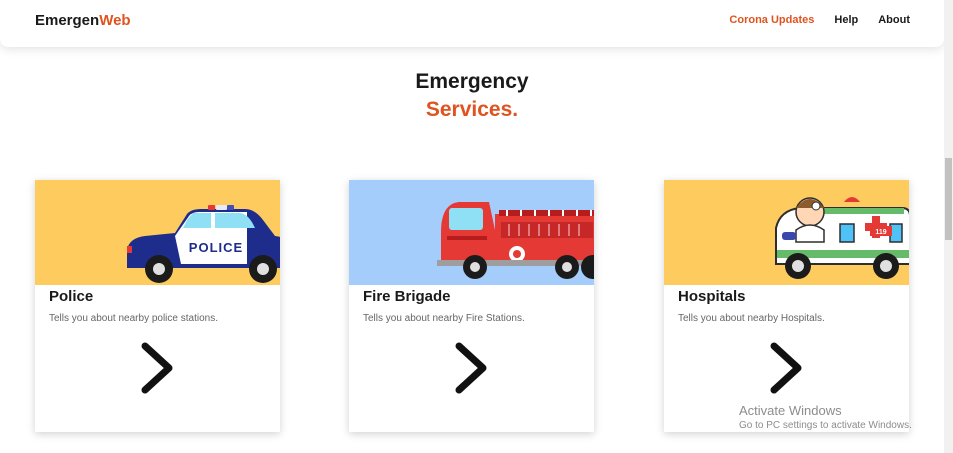 This screenshot has height=453, width=953. What do you see at coordinates (472, 109) in the screenshot?
I see `heading-line2: Services.` at bounding box center [472, 109].